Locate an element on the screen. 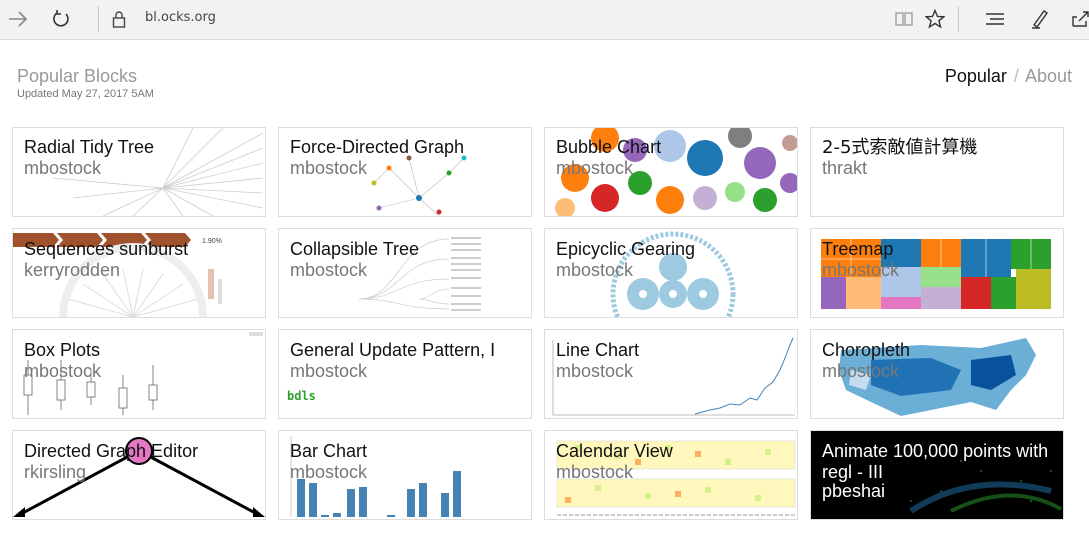 The height and width of the screenshot is (534, 1089). block-card-sequences-sunburst: 1.90% Sequences sunburst kerryrodden is located at coordinates (139, 273).